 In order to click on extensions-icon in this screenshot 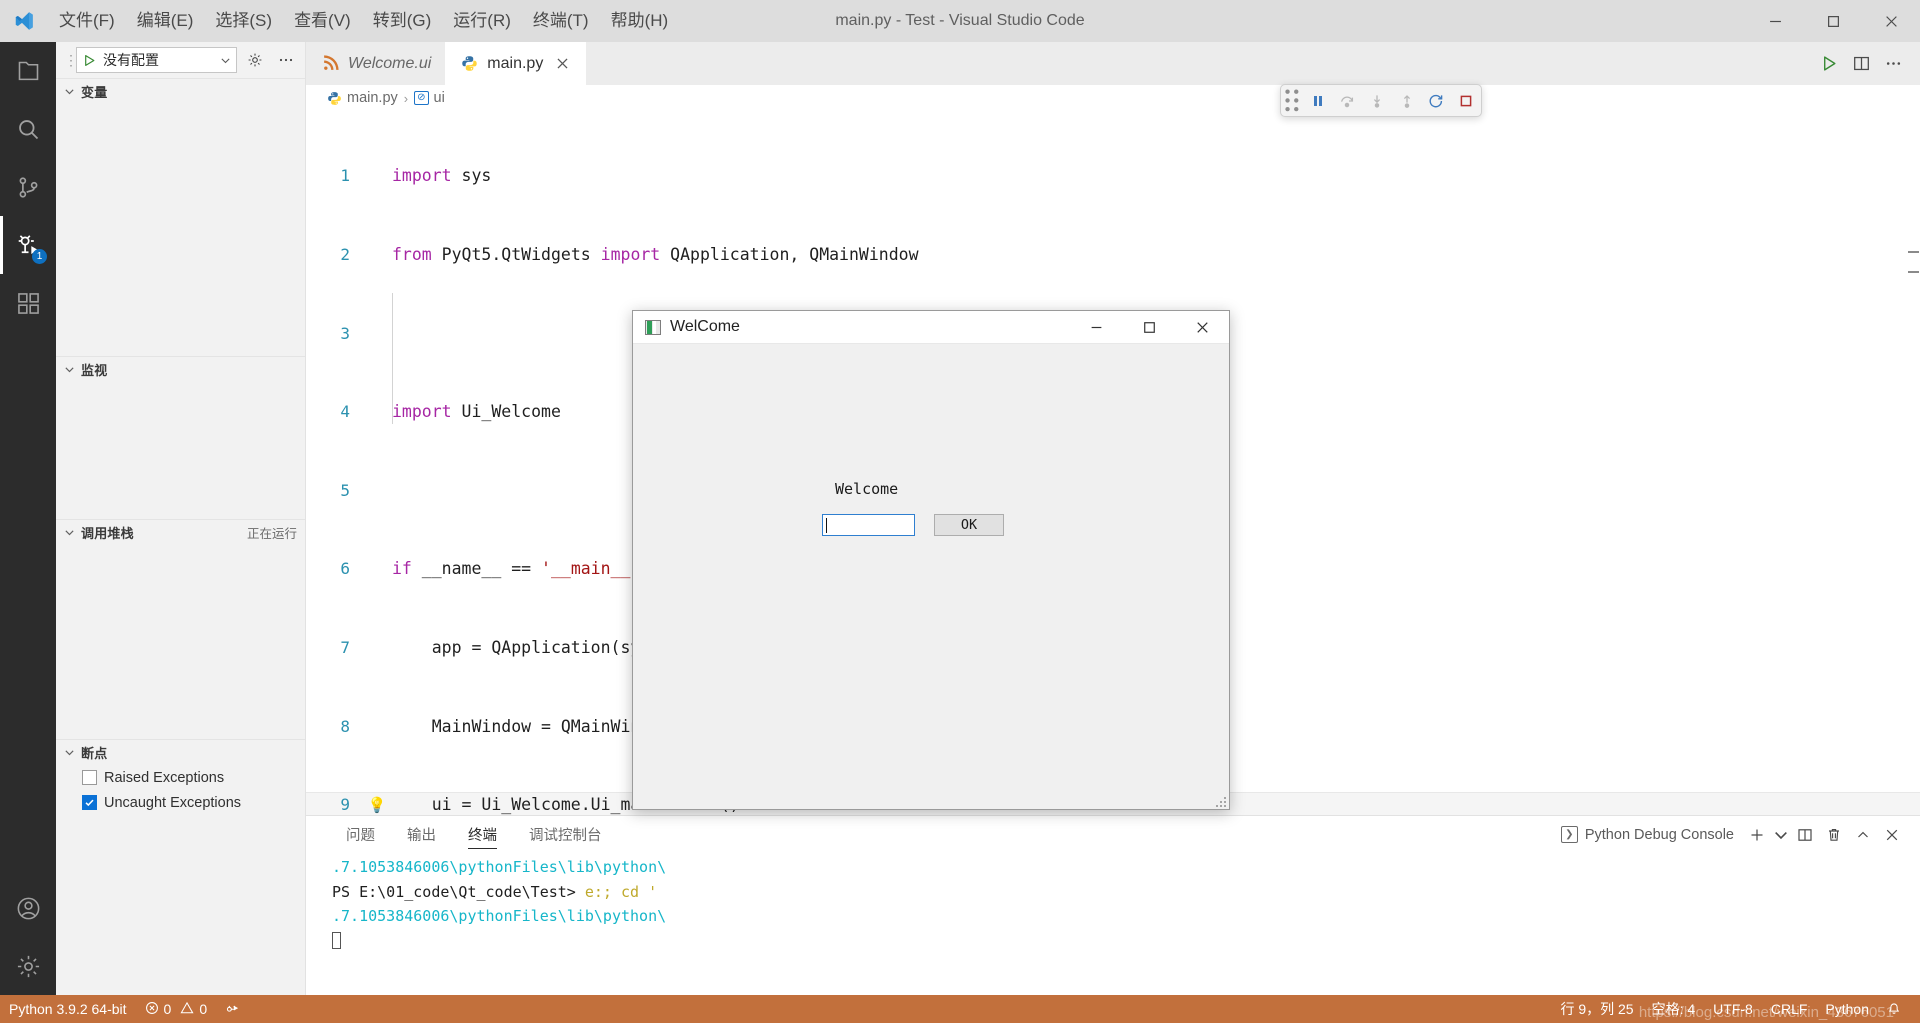, I will do `click(28, 303)`.